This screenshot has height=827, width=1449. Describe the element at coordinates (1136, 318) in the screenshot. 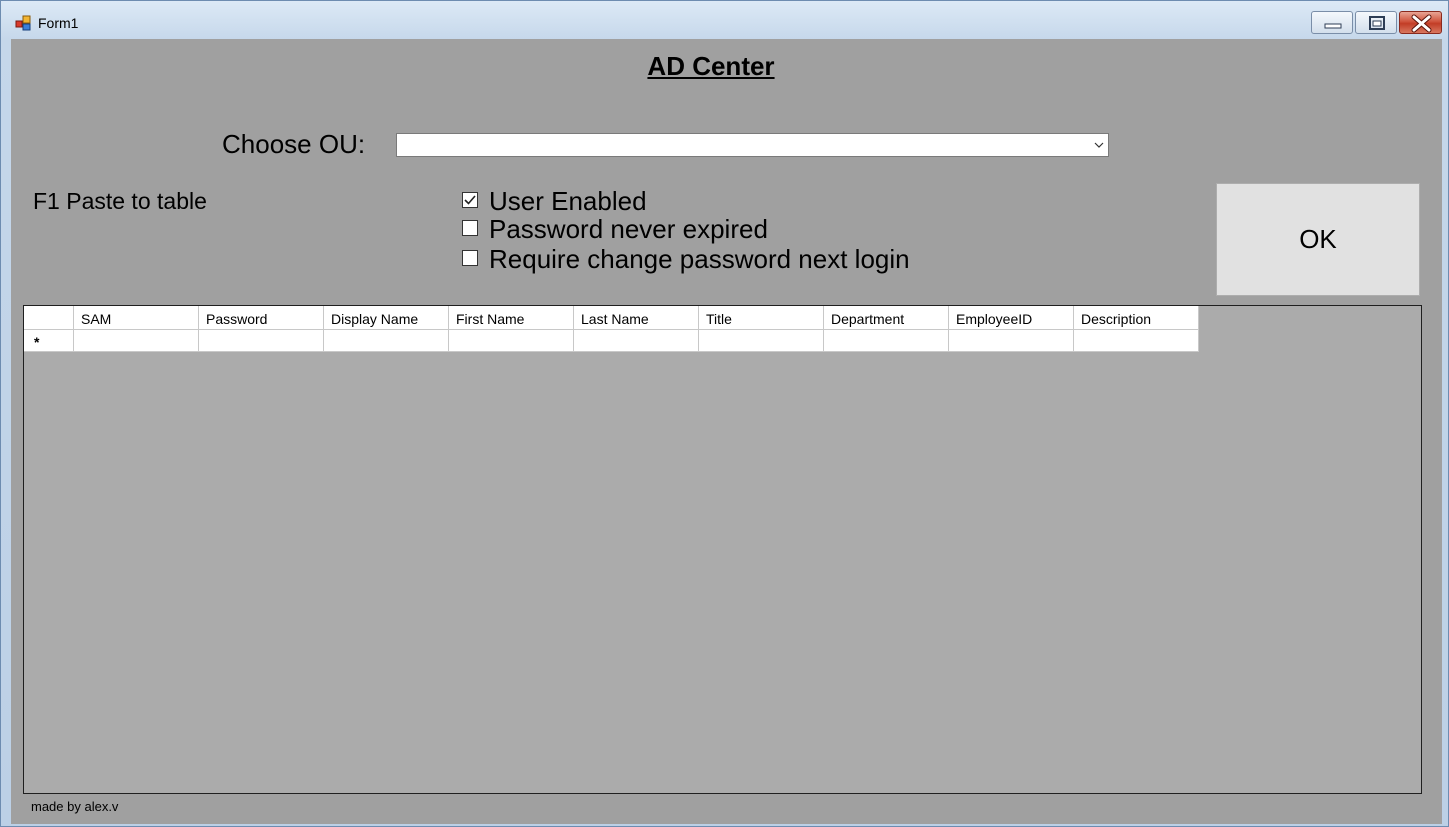

I see `column-header-description: Description` at that location.